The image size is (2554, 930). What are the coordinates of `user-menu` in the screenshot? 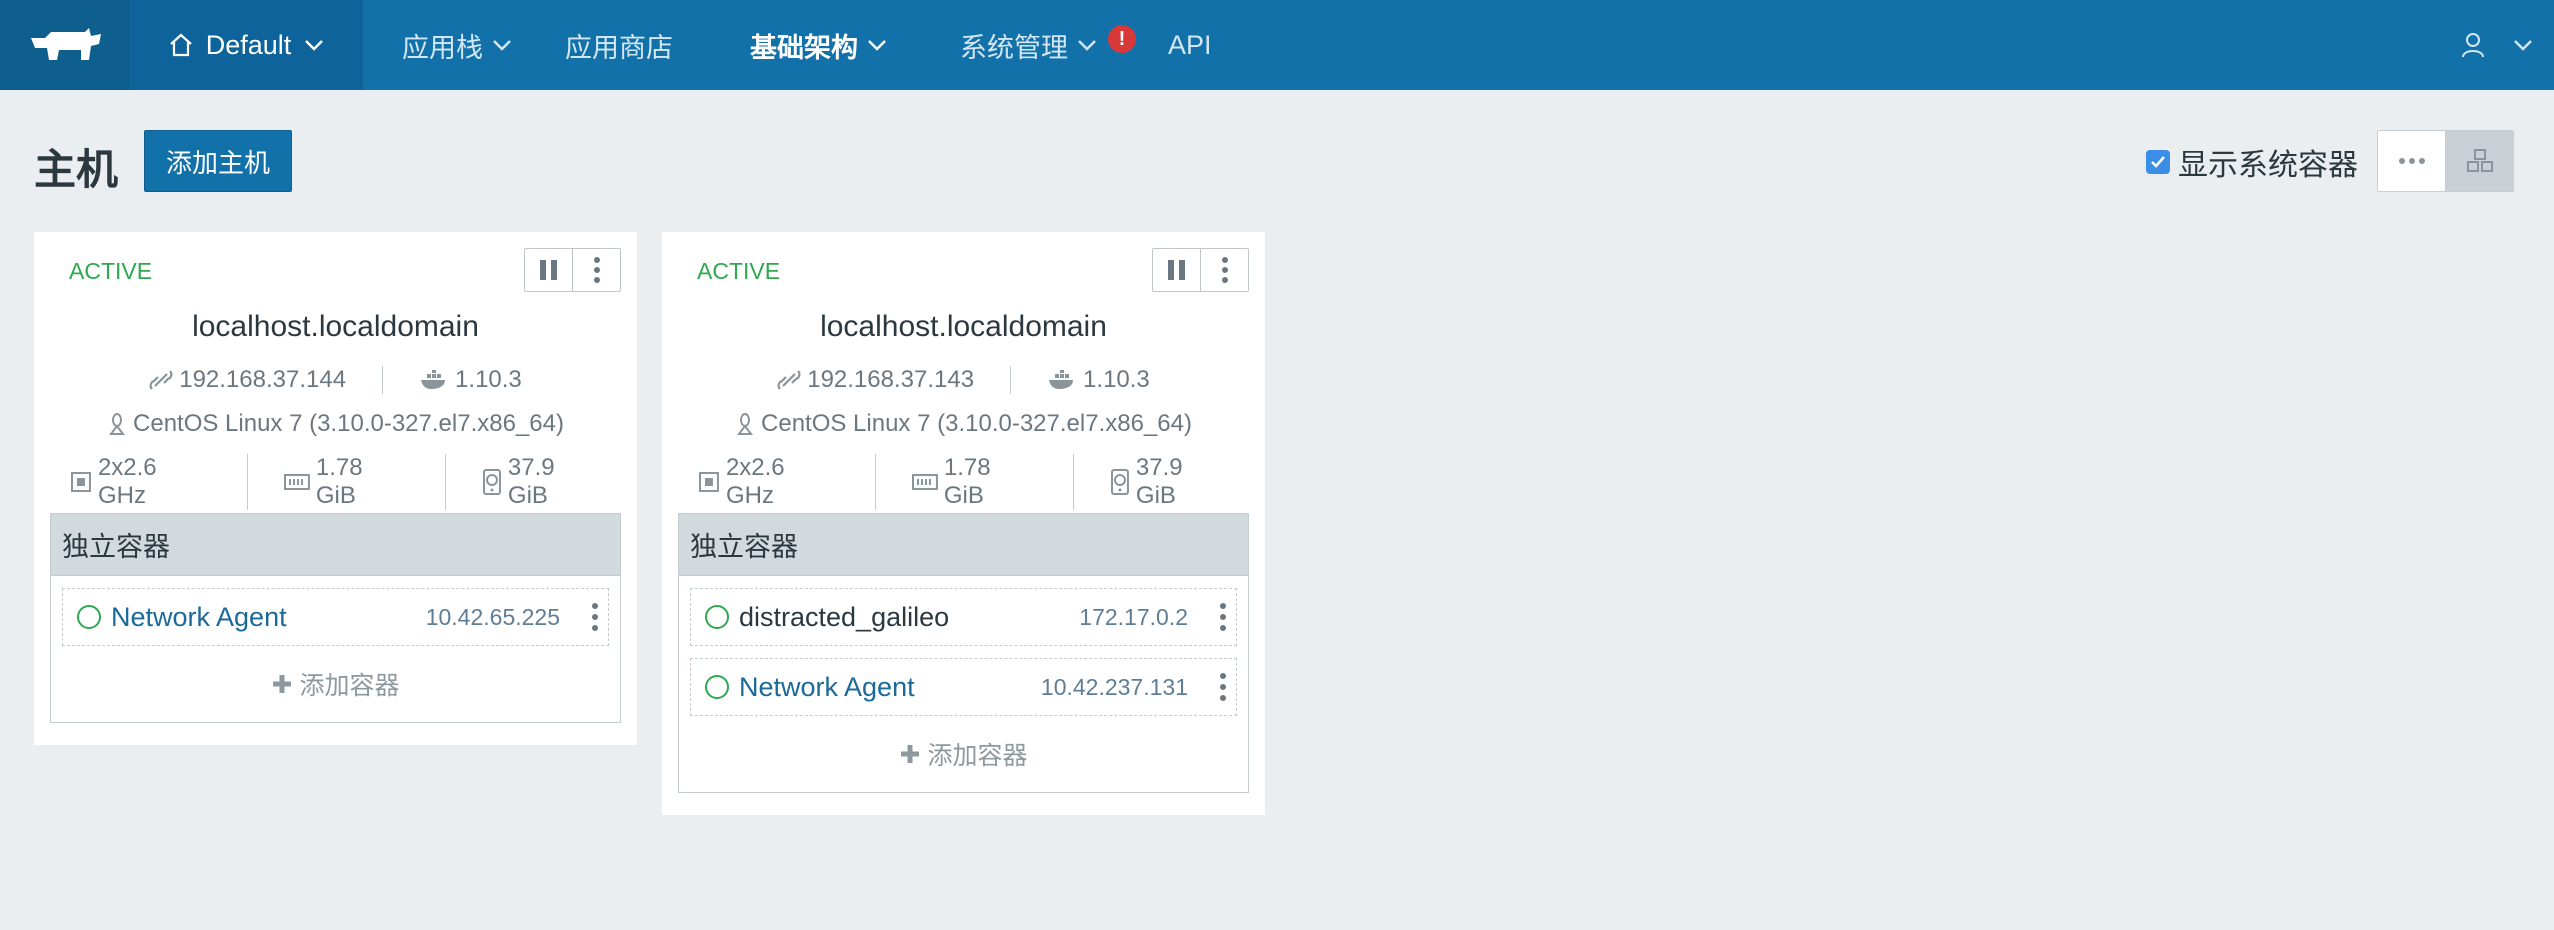 It's located at (2497, 45).